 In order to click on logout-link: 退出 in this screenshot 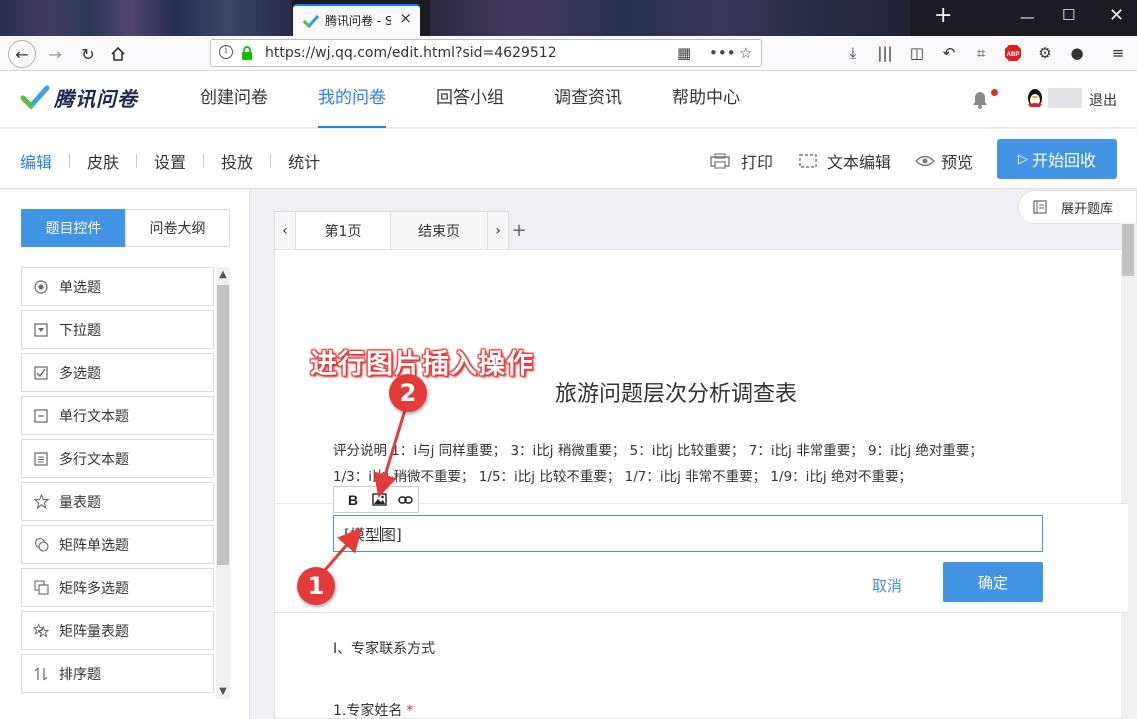, I will do `click(1103, 100)`.